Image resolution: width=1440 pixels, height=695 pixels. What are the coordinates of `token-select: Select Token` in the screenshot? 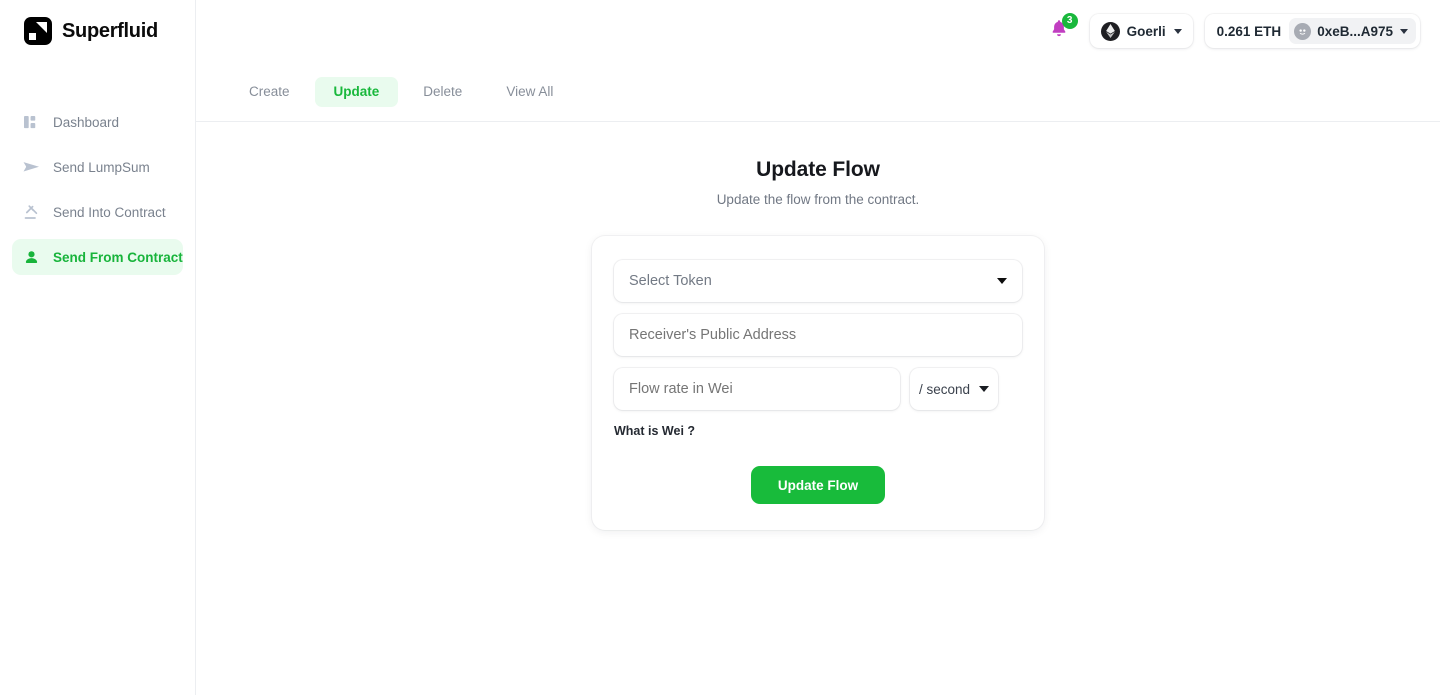 It's located at (818, 281).